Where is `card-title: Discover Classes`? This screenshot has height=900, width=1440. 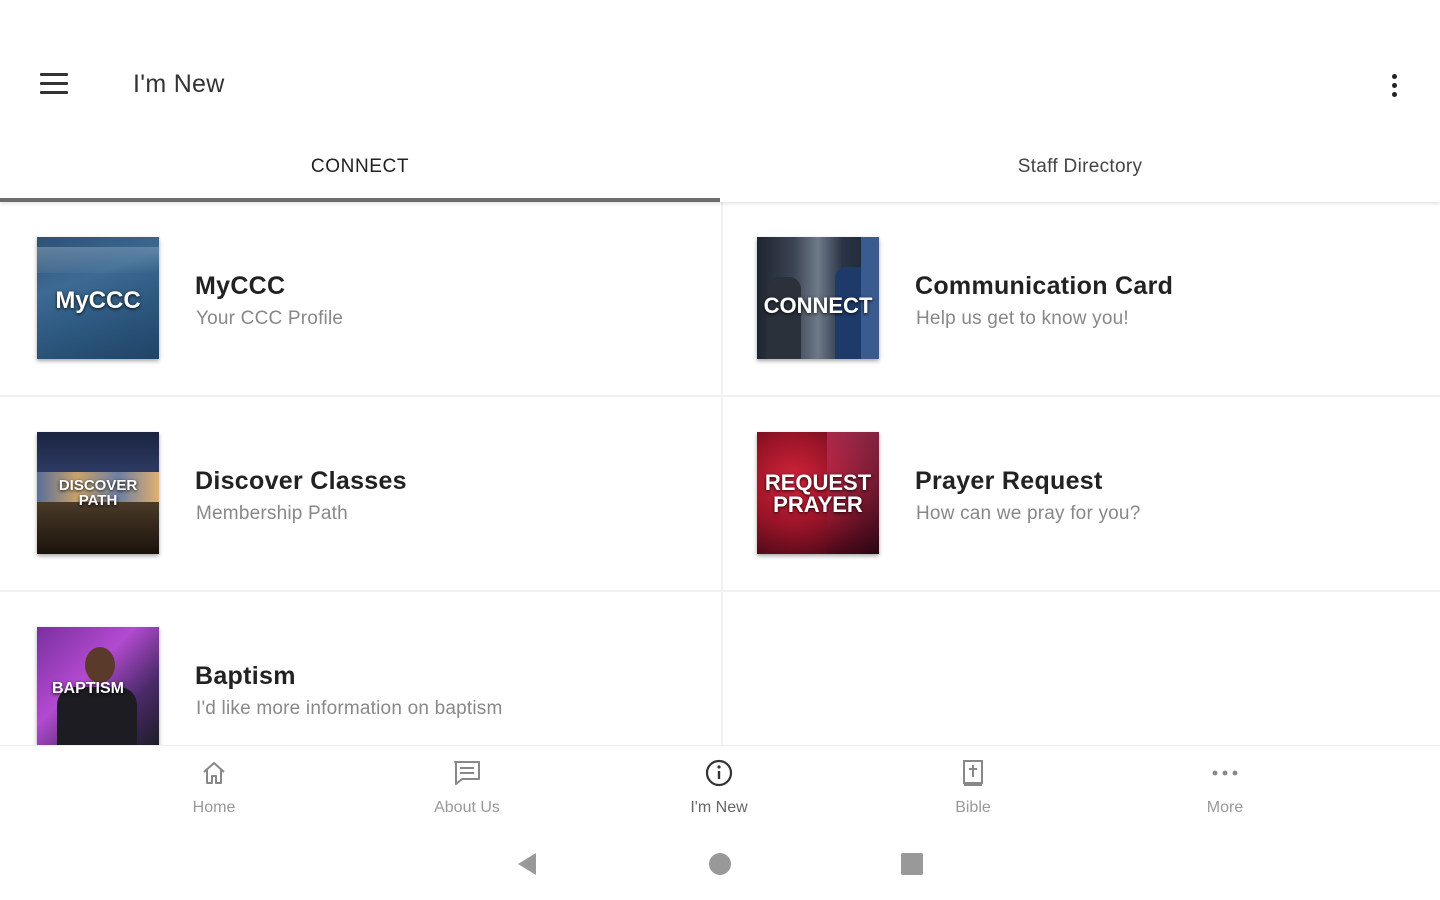 card-title: Discover Classes is located at coordinates (301, 481).